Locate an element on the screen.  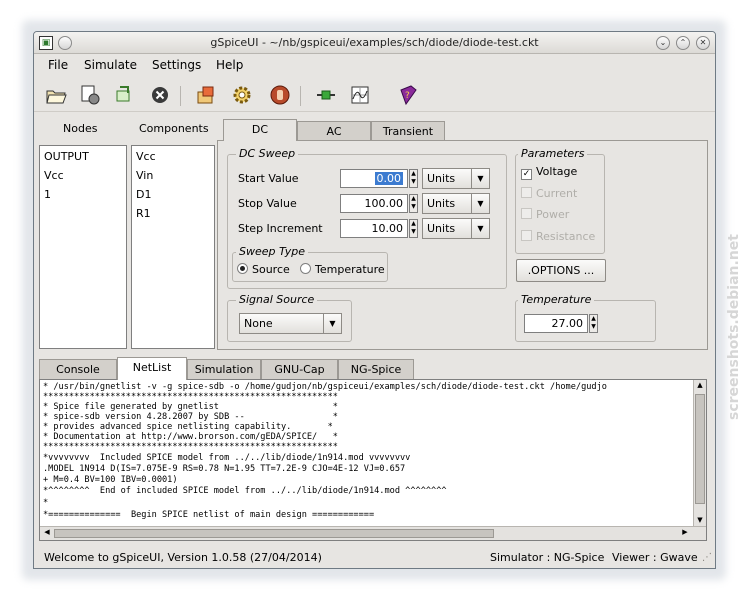
start-value-label: Start Value is located at coordinates (268, 178).